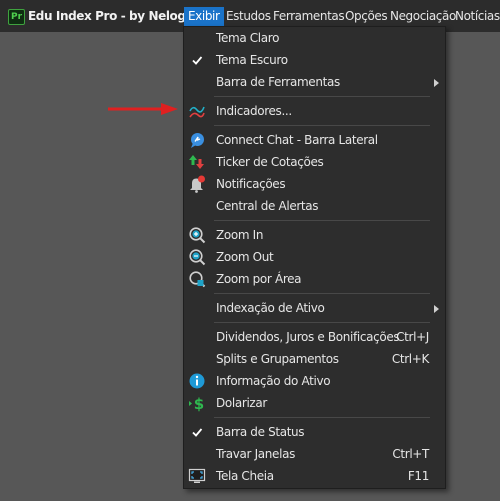 The height and width of the screenshot is (501, 500). What do you see at coordinates (252, 60) in the screenshot?
I see `menu-item-label: Tema Escuro` at bounding box center [252, 60].